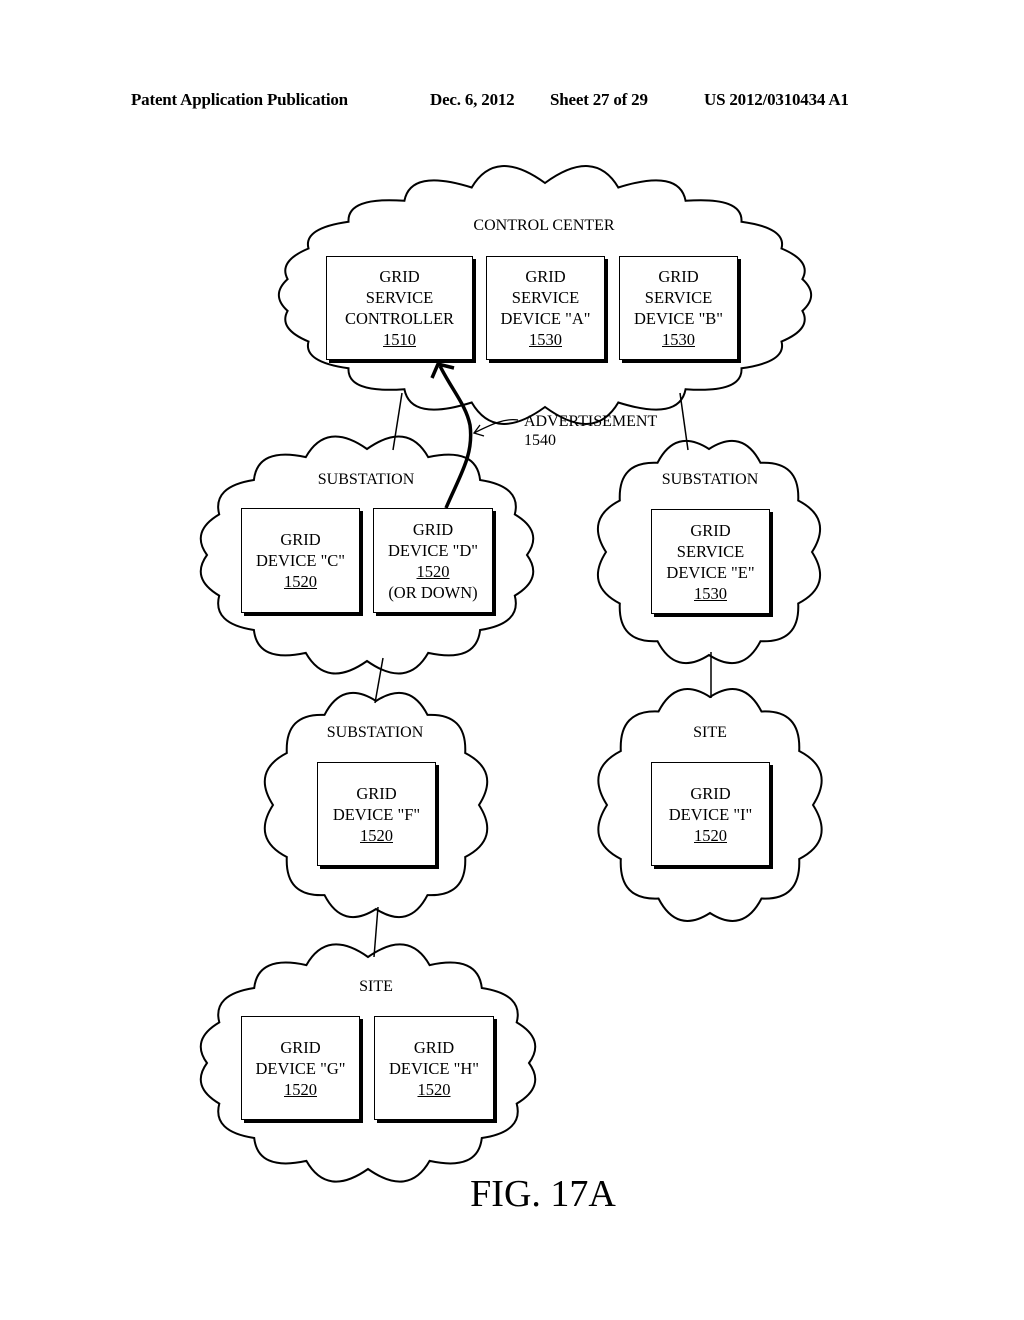 Image resolution: width=1024 pixels, height=1320 pixels. Describe the element at coordinates (710, 732) in the screenshot. I see `cloud-label-site-2: SITE` at that location.